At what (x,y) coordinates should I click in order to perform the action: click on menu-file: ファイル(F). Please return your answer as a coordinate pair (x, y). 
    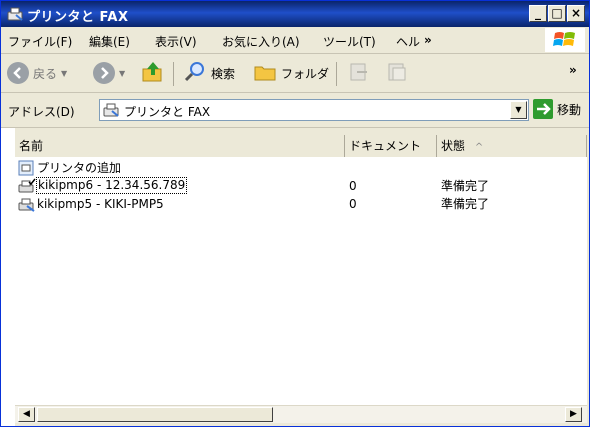
    Looking at the image, I should click on (40, 41).